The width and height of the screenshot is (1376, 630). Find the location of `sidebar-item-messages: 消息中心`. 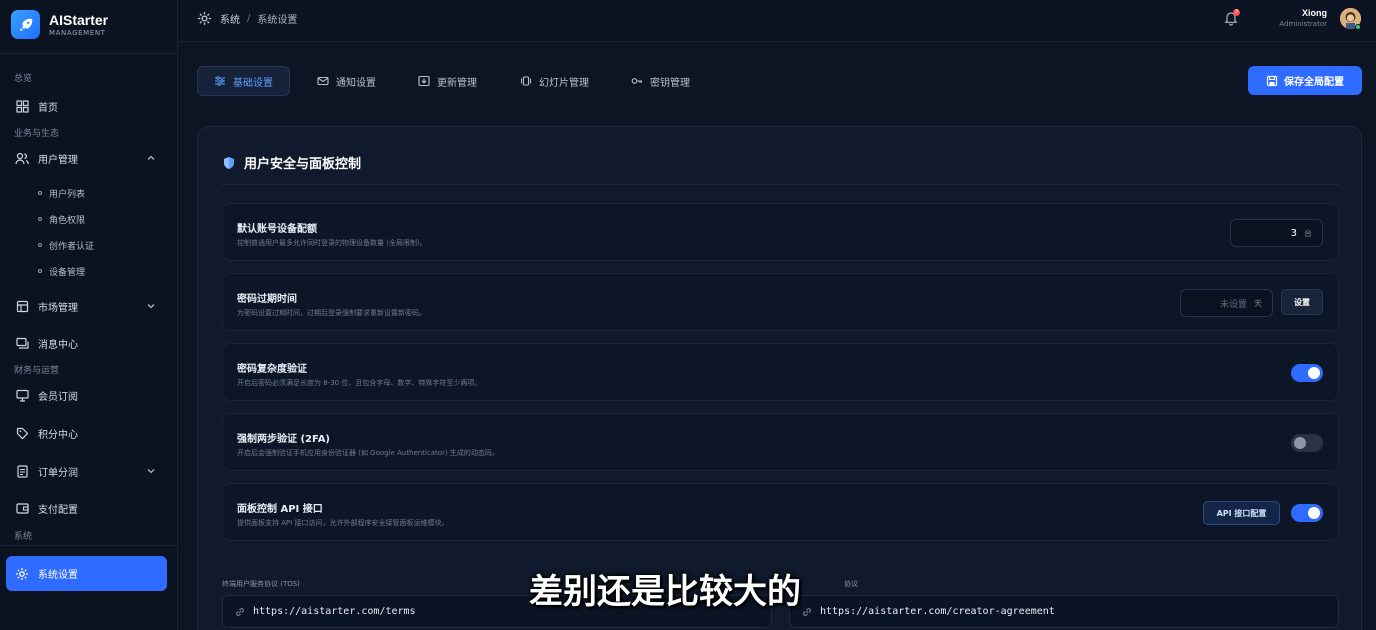

sidebar-item-messages: 消息中心 is located at coordinates (86, 343).